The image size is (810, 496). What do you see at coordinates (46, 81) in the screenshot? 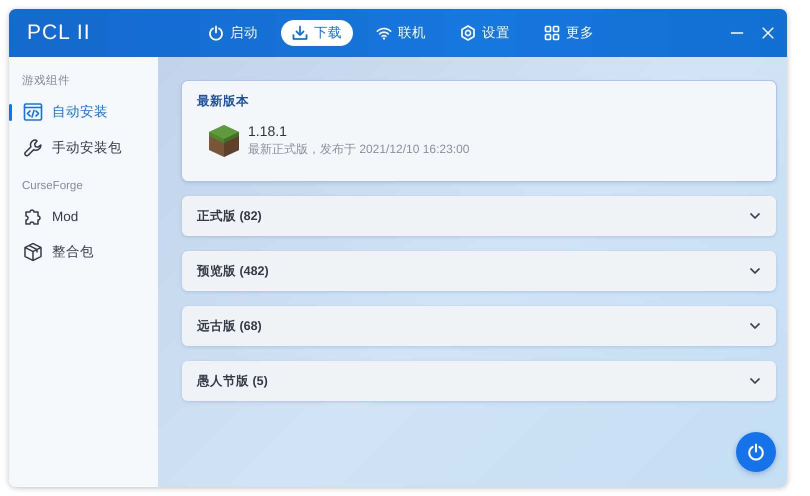
I see `section-heading: 游戏组件` at bounding box center [46, 81].